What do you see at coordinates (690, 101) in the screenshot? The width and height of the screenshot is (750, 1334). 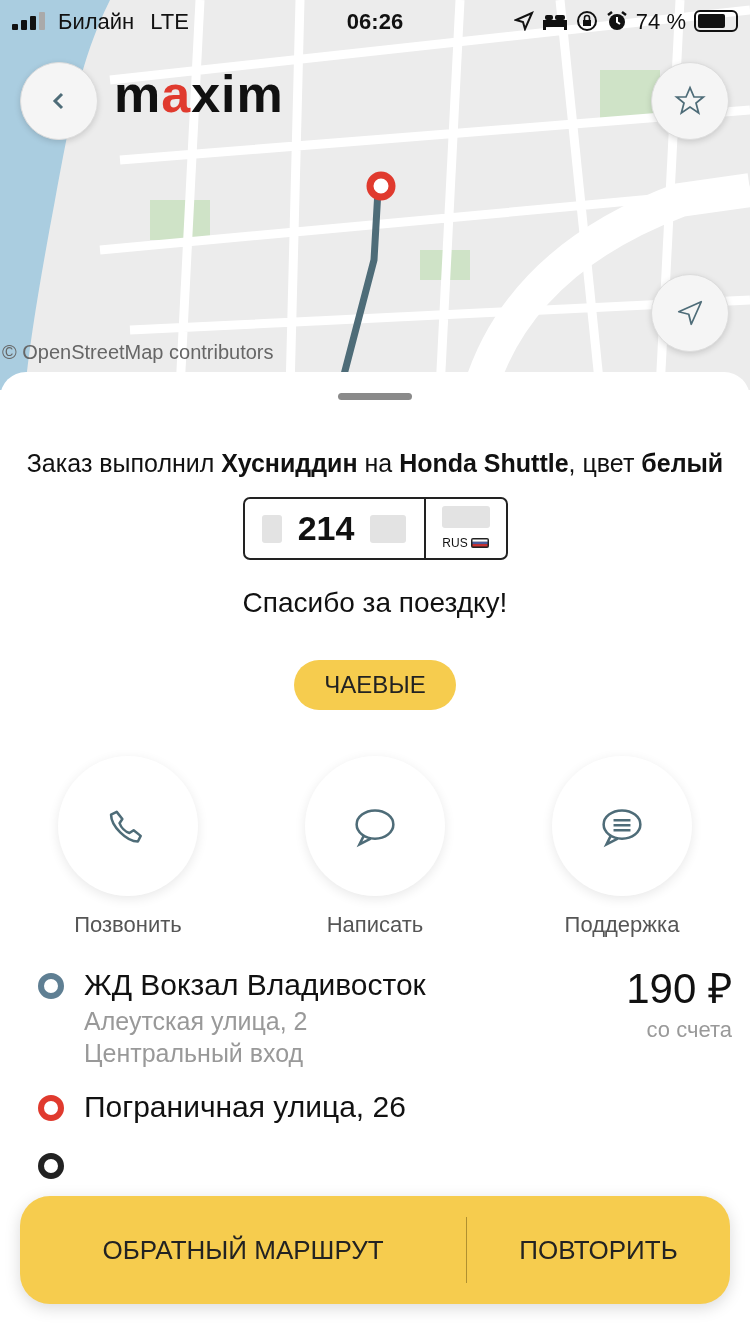 I see `star-icon` at bounding box center [690, 101].